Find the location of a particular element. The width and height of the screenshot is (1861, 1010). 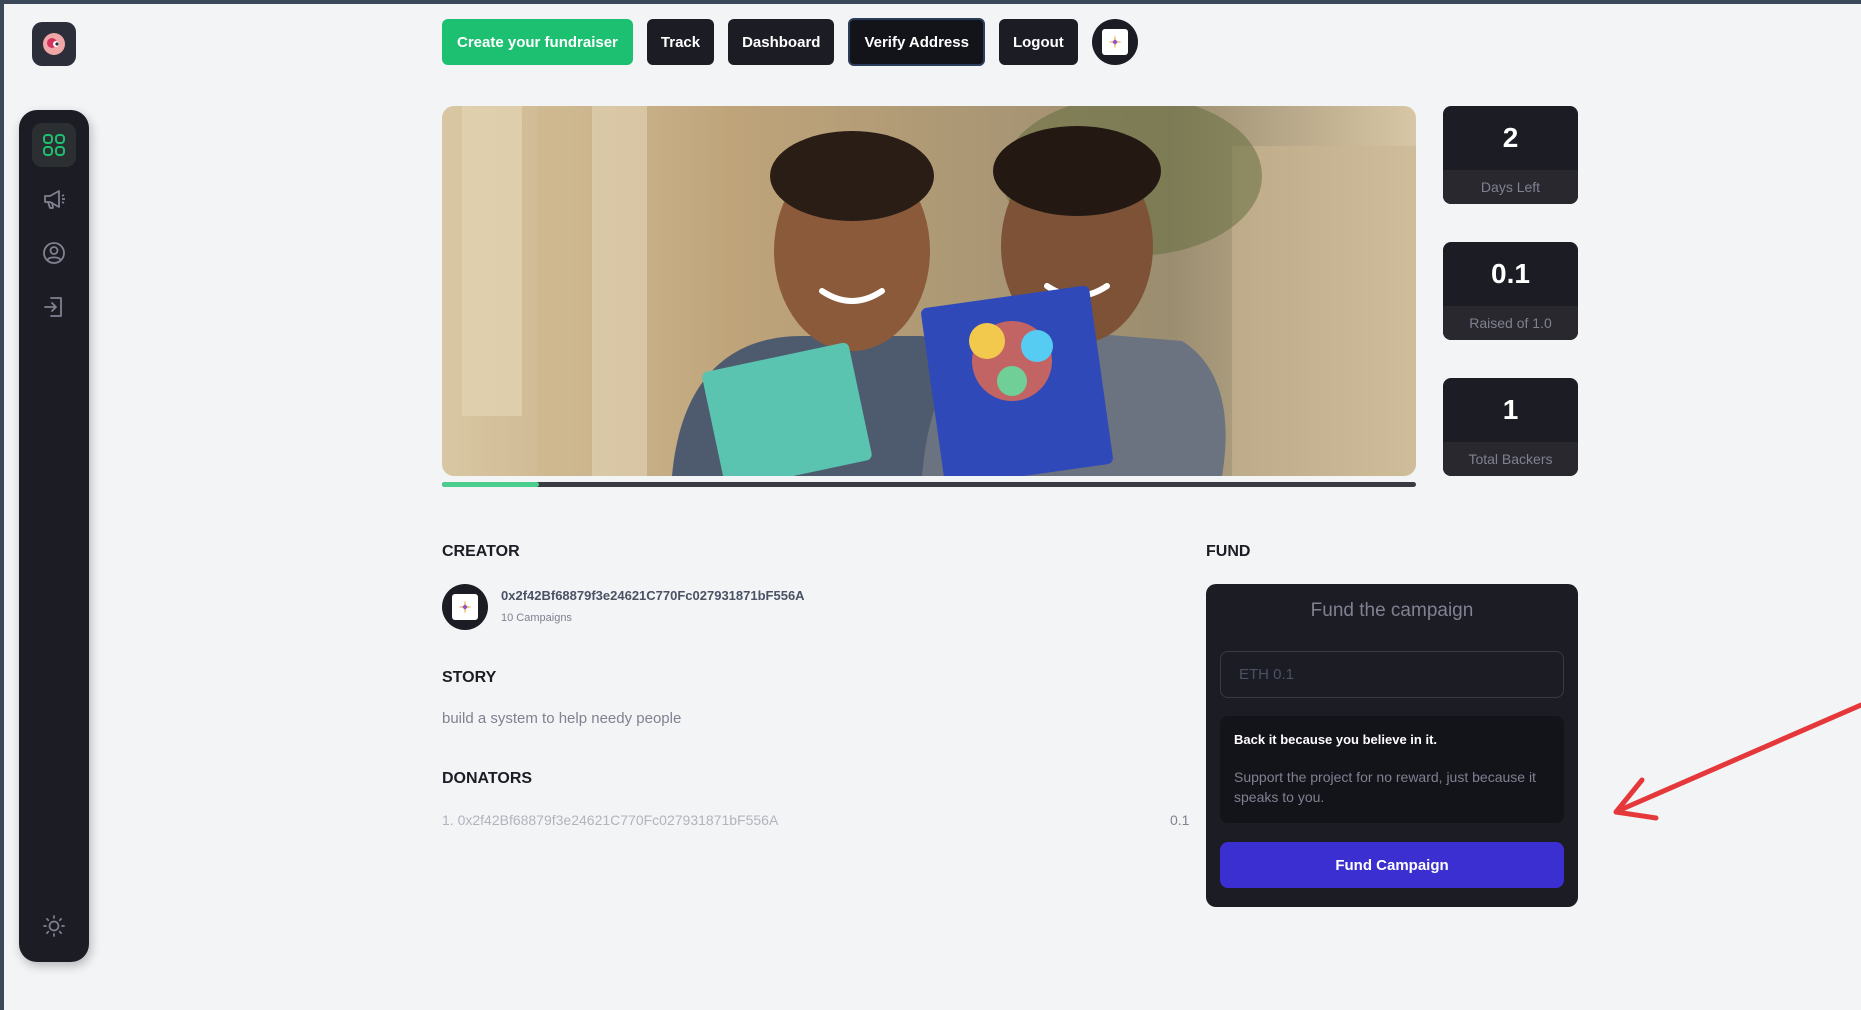

creator-avatar is located at coordinates (465, 607).